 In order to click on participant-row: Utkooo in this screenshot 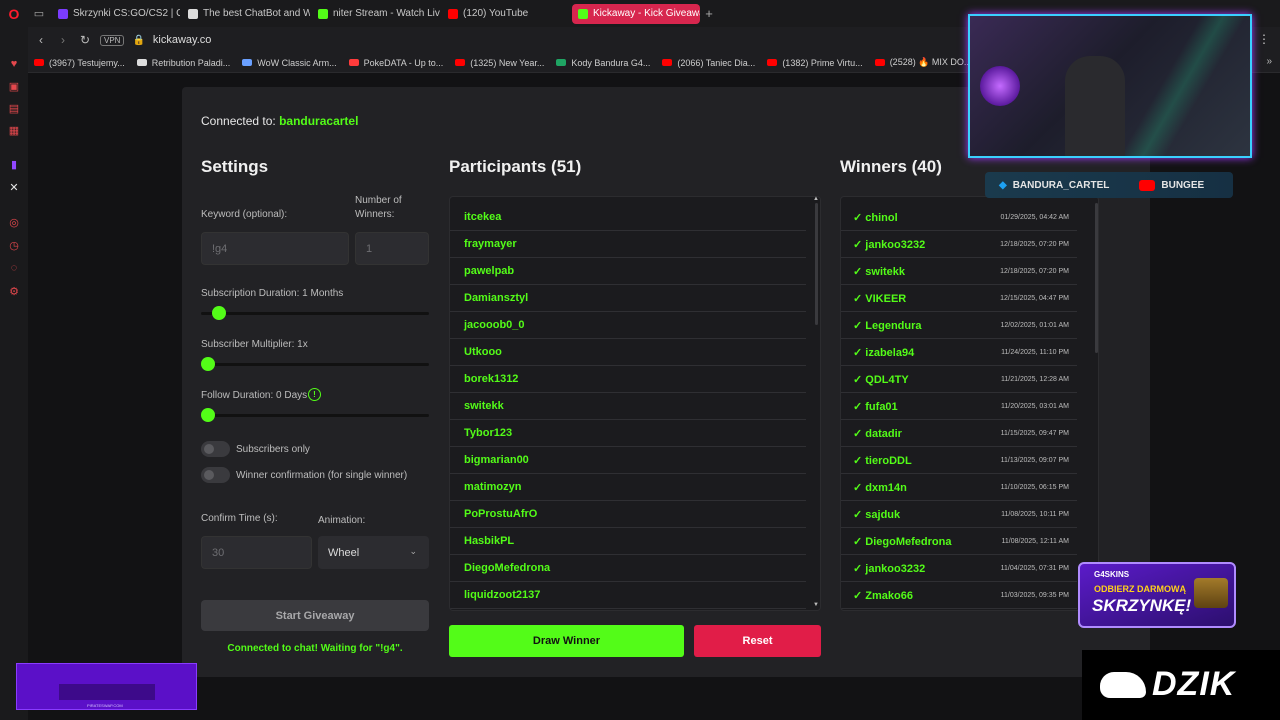, I will do `click(628, 352)`.